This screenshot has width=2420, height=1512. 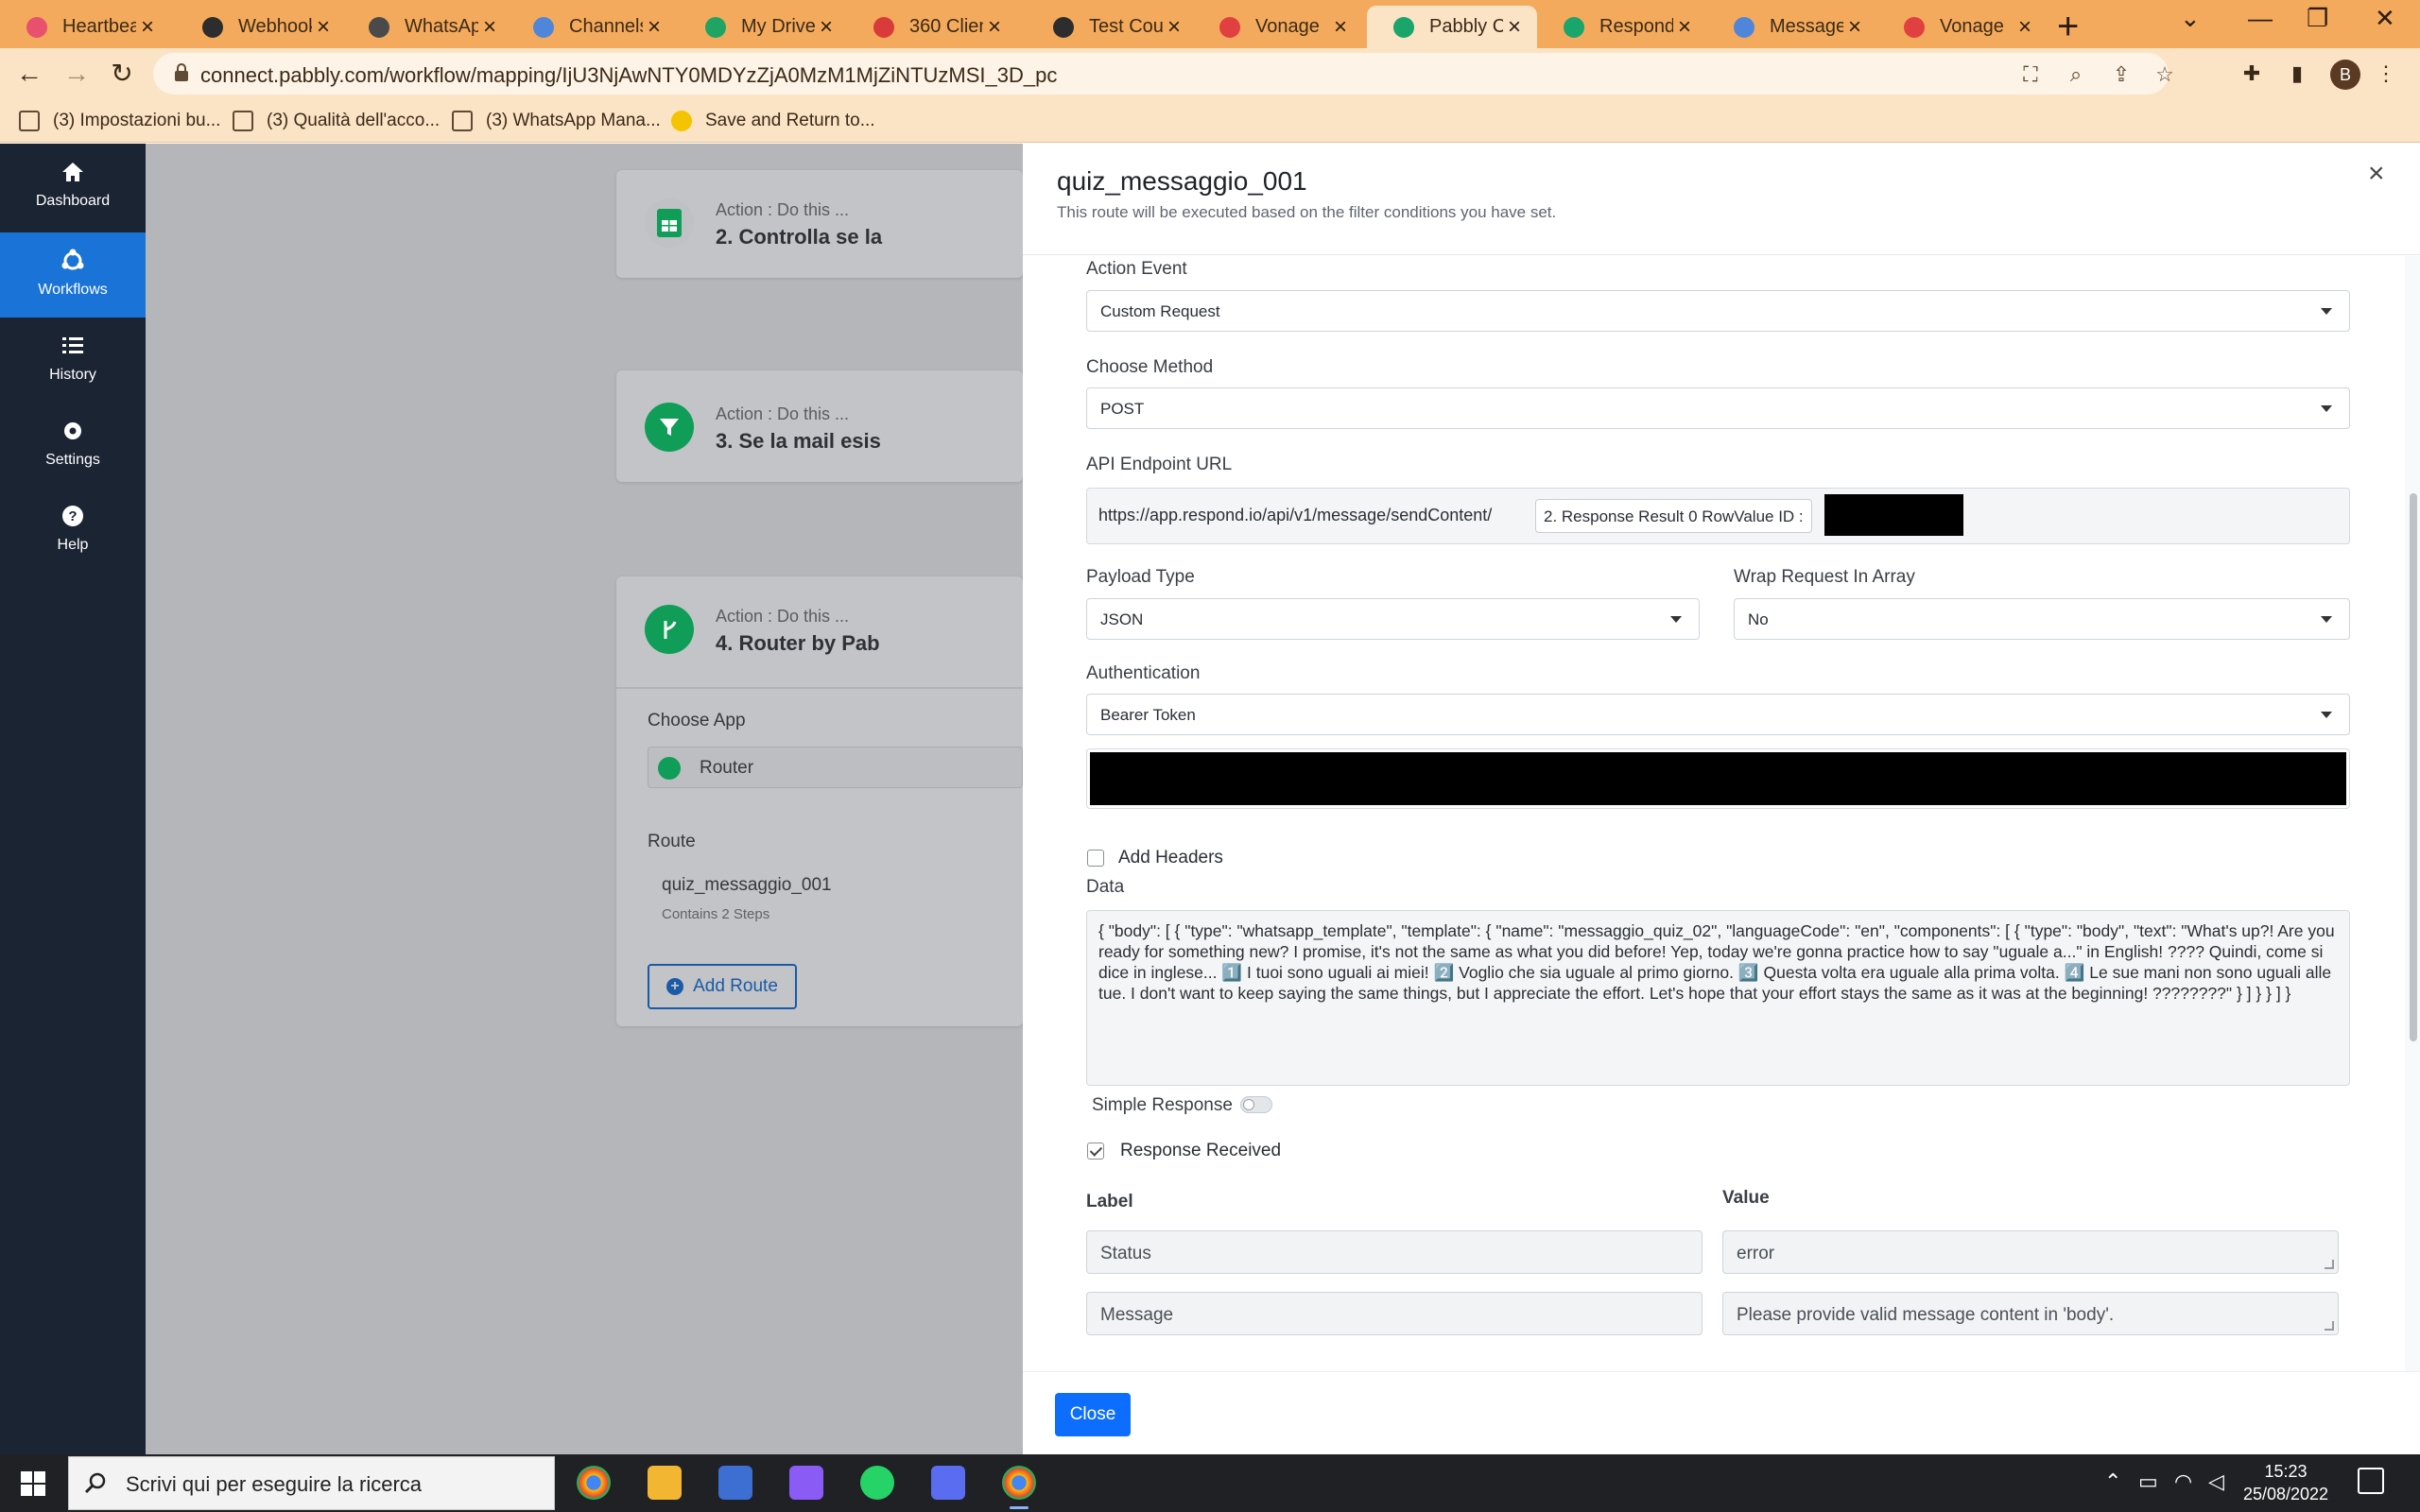 What do you see at coordinates (427, 27) in the screenshot?
I see `browser-tab: WhatsApp×` at bounding box center [427, 27].